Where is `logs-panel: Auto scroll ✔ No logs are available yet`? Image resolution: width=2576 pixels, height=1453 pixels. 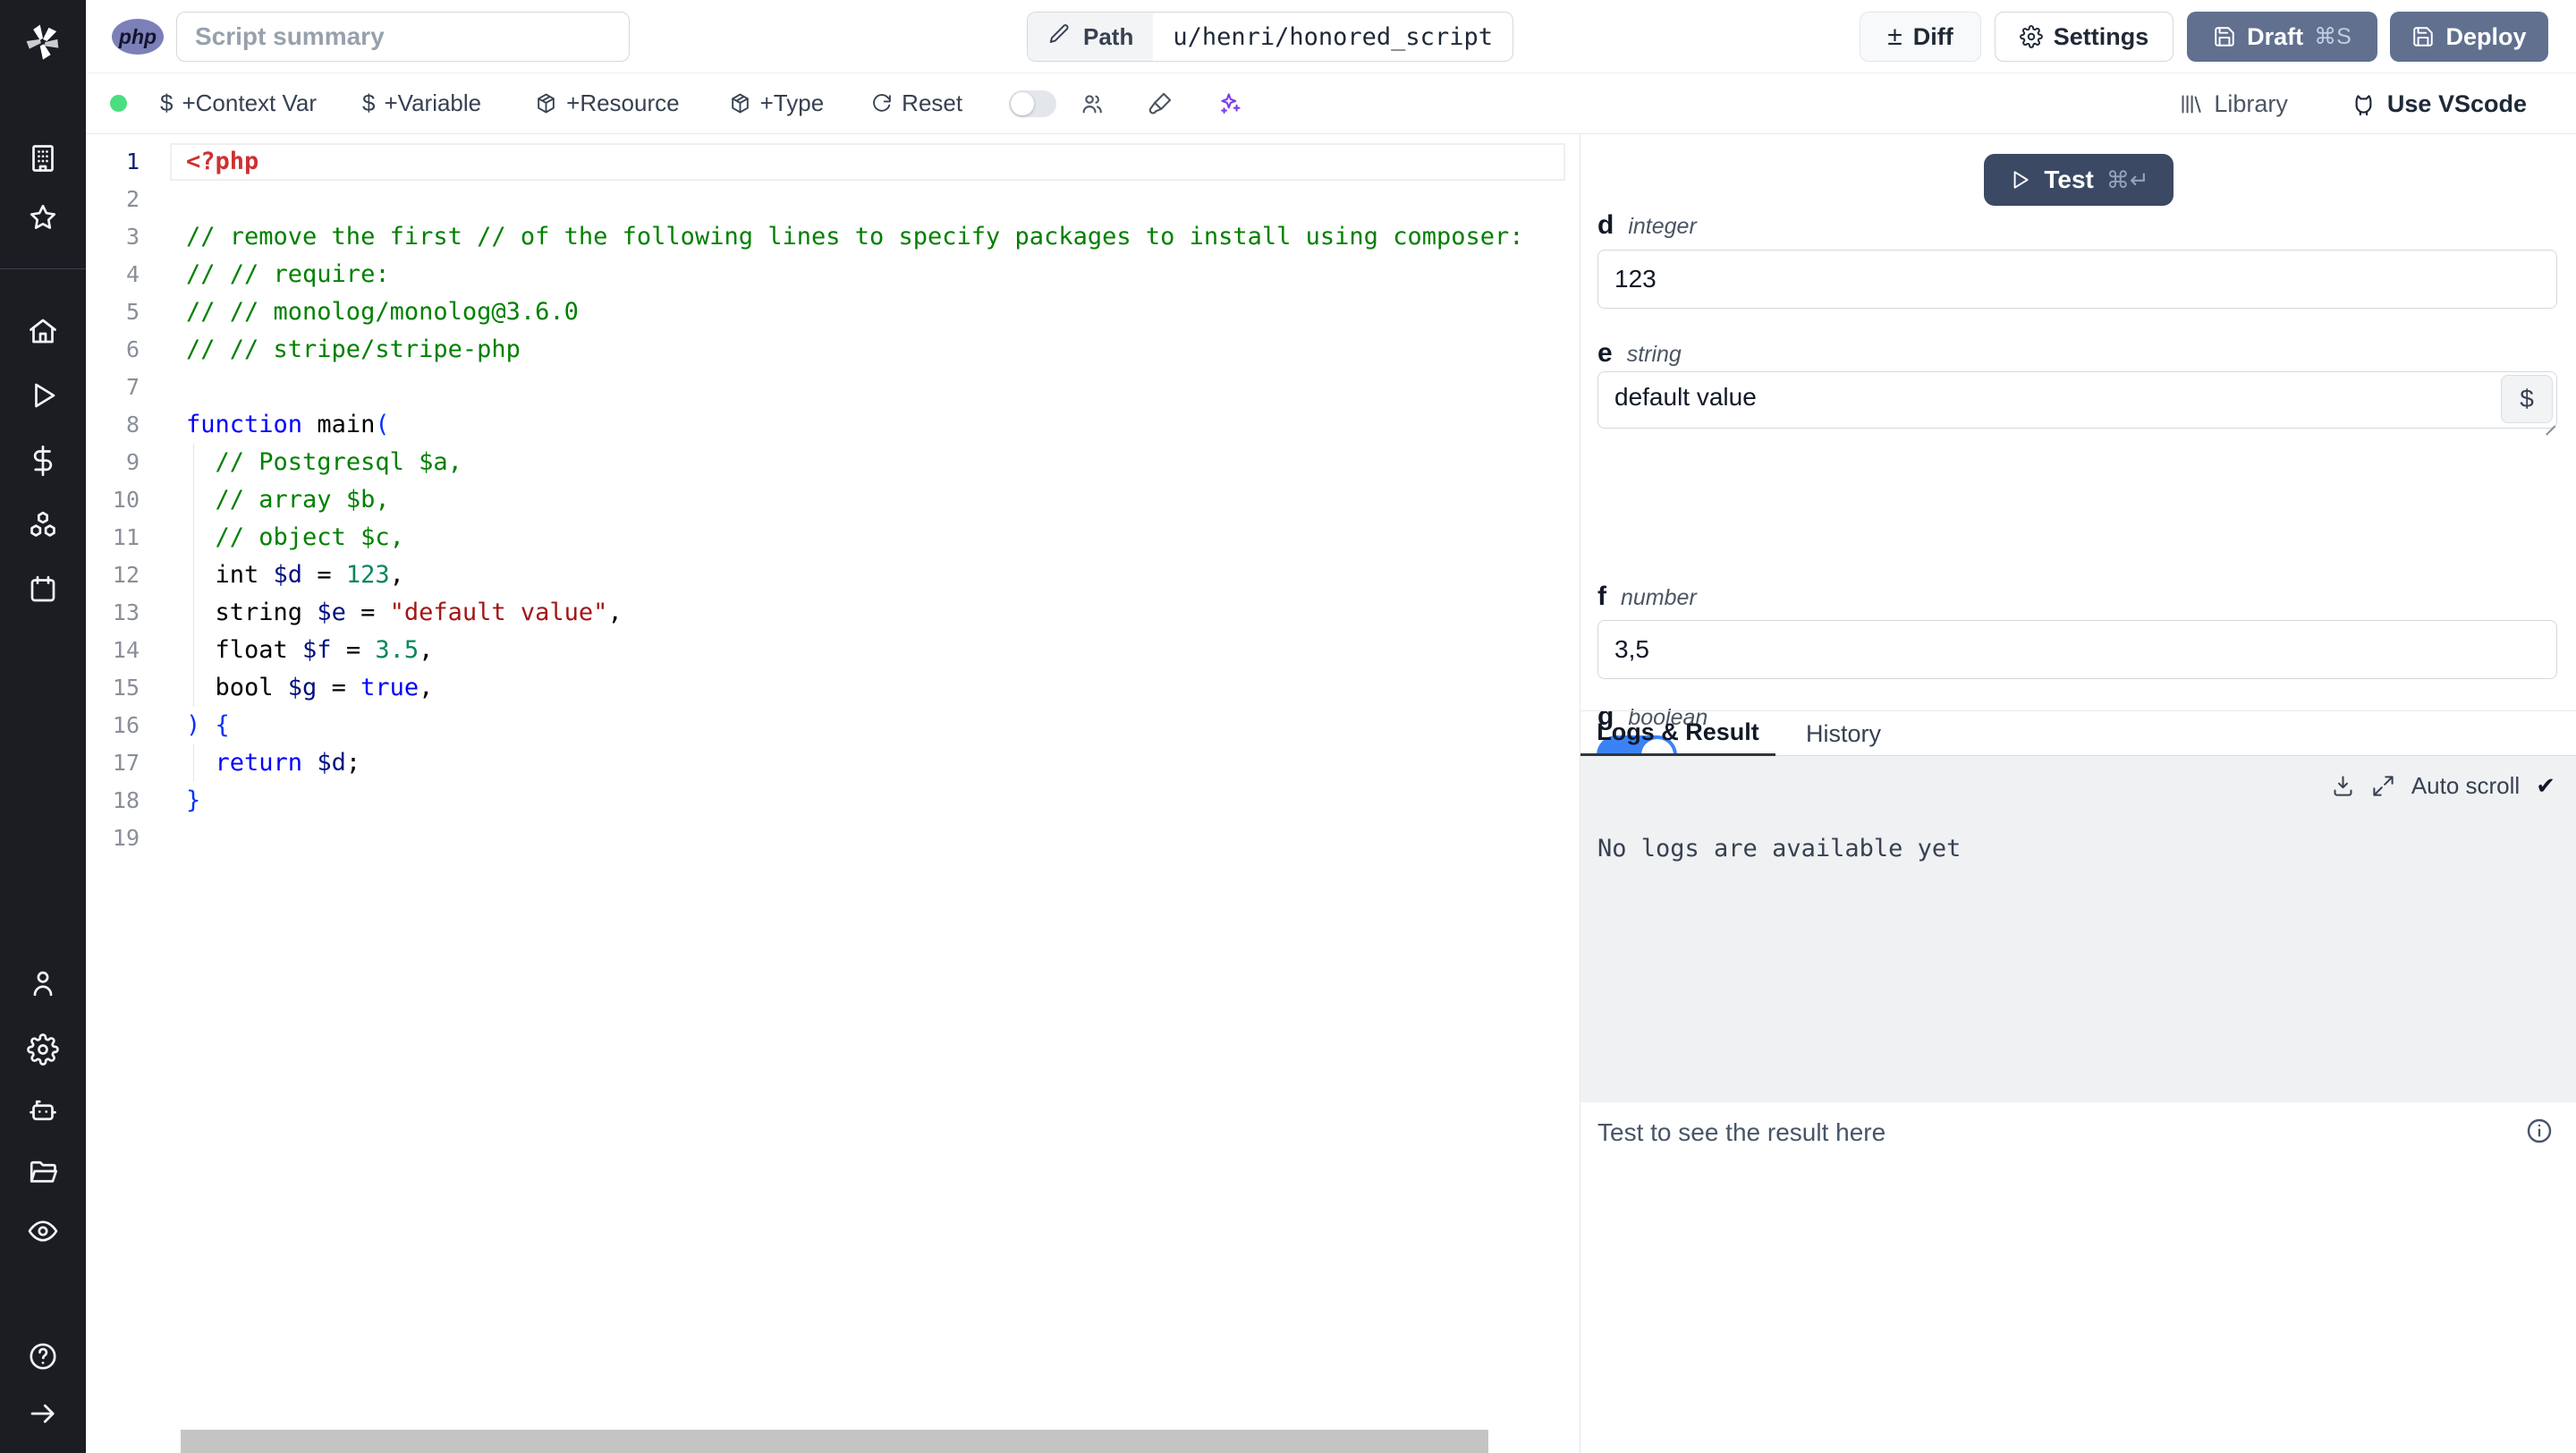 logs-panel: Auto scroll ✔ No logs are available yet is located at coordinates (2078, 929).